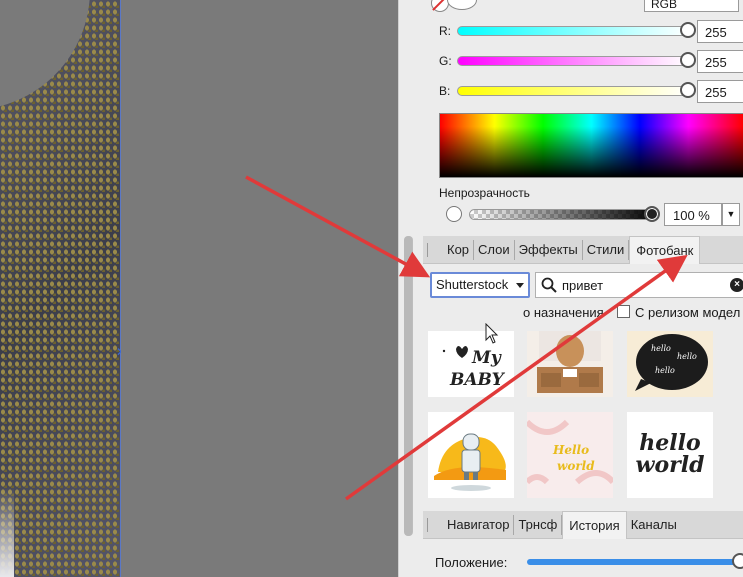 The width and height of the screenshot is (743, 577). I want to click on stock-thumbnail-hello-world-pink: Hello world, so click(570, 455).